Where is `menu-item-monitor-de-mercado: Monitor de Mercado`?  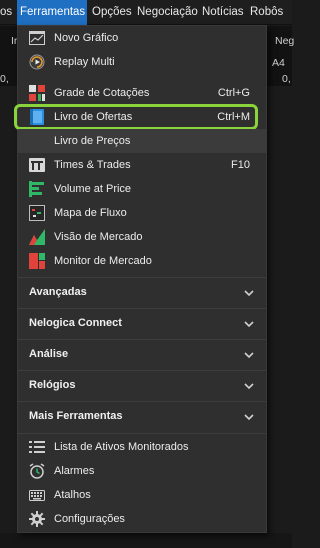 menu-item-monitor-de-mercado: Monitor de Mercado is located at coordinates (142, 261).